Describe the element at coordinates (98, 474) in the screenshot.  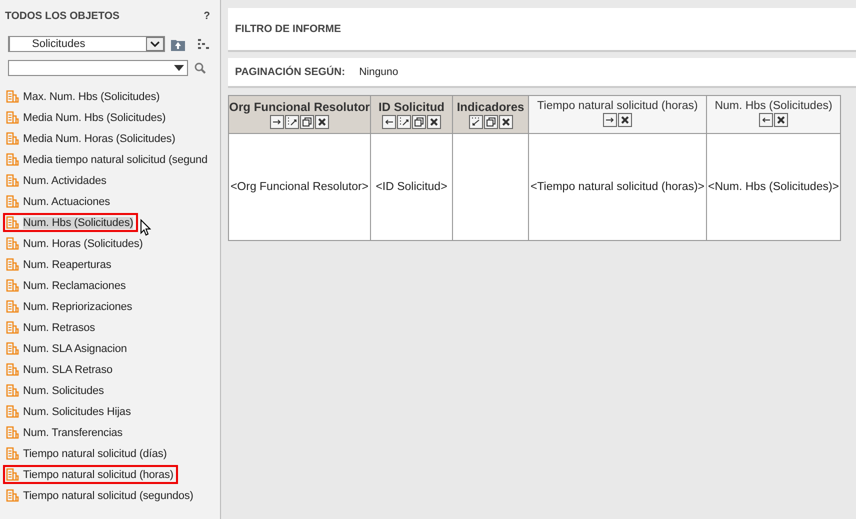
I see `list-item: Tiempo natural solicitud (horas)` at that location.